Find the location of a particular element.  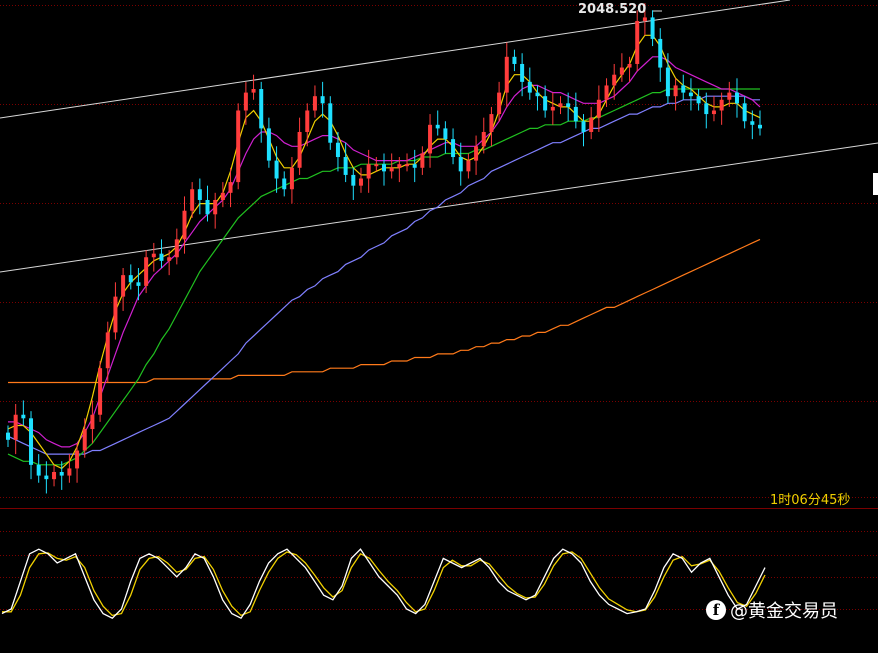

watermark: f @黄金交易员 is located at coordinates (772, 610).